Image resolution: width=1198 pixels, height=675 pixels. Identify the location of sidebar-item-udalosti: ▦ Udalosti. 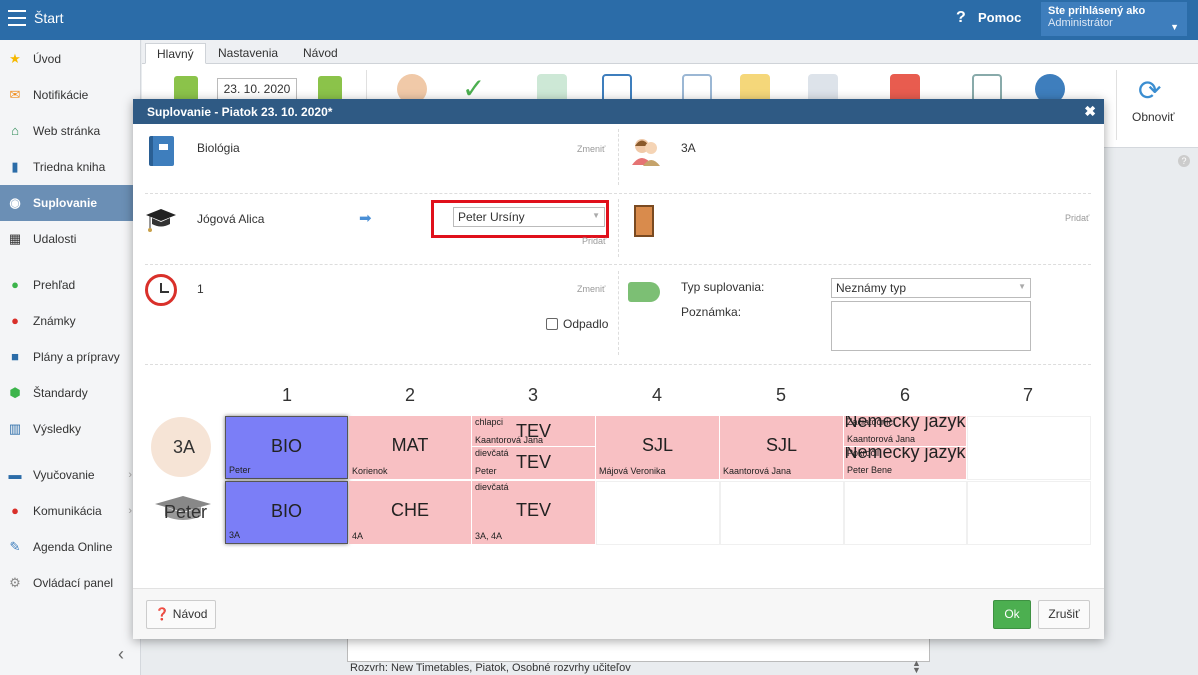
(70, 239).